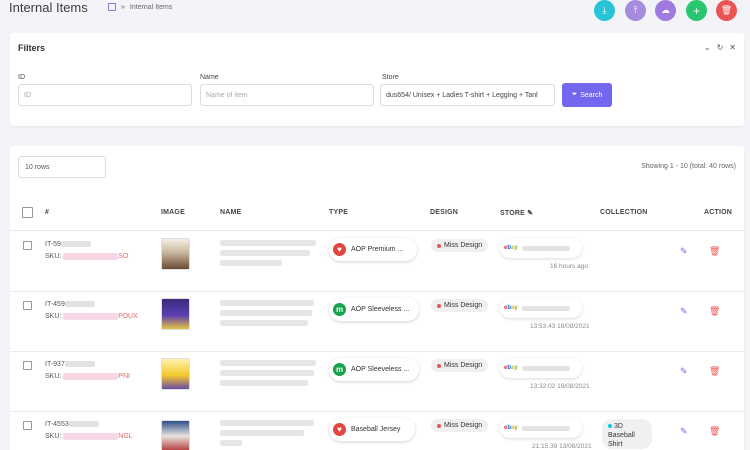 The height and width of the screenshot is (450, 750). What do you see at coordinates (604, 10) in the screenshot?
I see `download-button: ⤓` at bounding box center [604, 10].